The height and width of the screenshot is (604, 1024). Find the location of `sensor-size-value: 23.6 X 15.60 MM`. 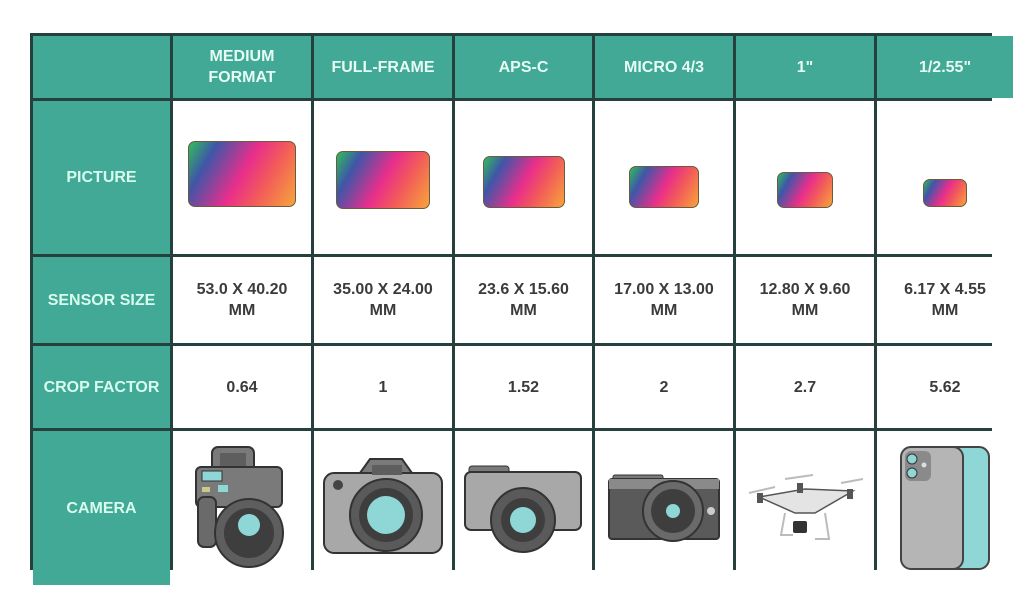

sensor-size-value: 23.6 X 15.60 MM is located at coordinates (523, 300).